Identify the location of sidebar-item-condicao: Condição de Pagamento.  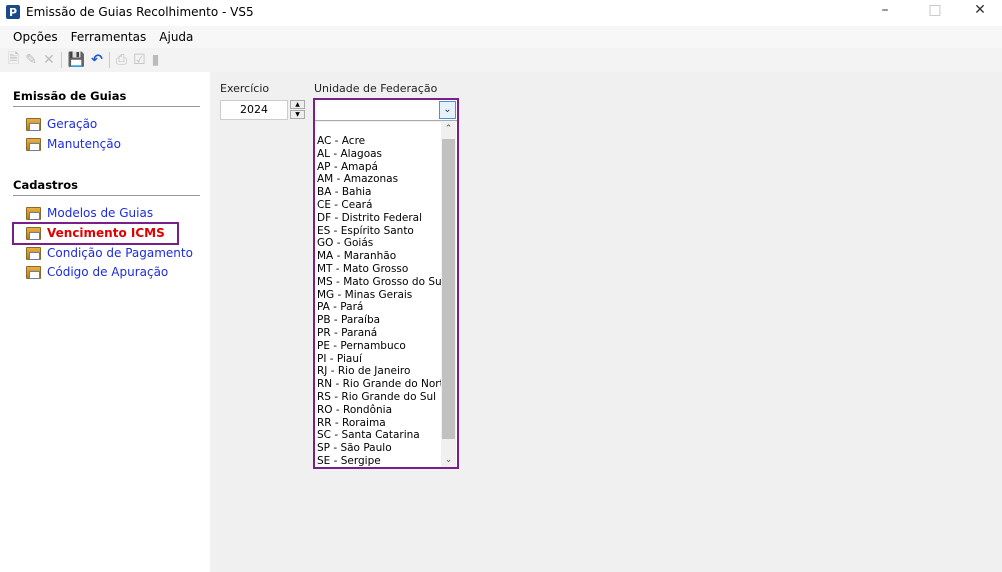
(109, 253).